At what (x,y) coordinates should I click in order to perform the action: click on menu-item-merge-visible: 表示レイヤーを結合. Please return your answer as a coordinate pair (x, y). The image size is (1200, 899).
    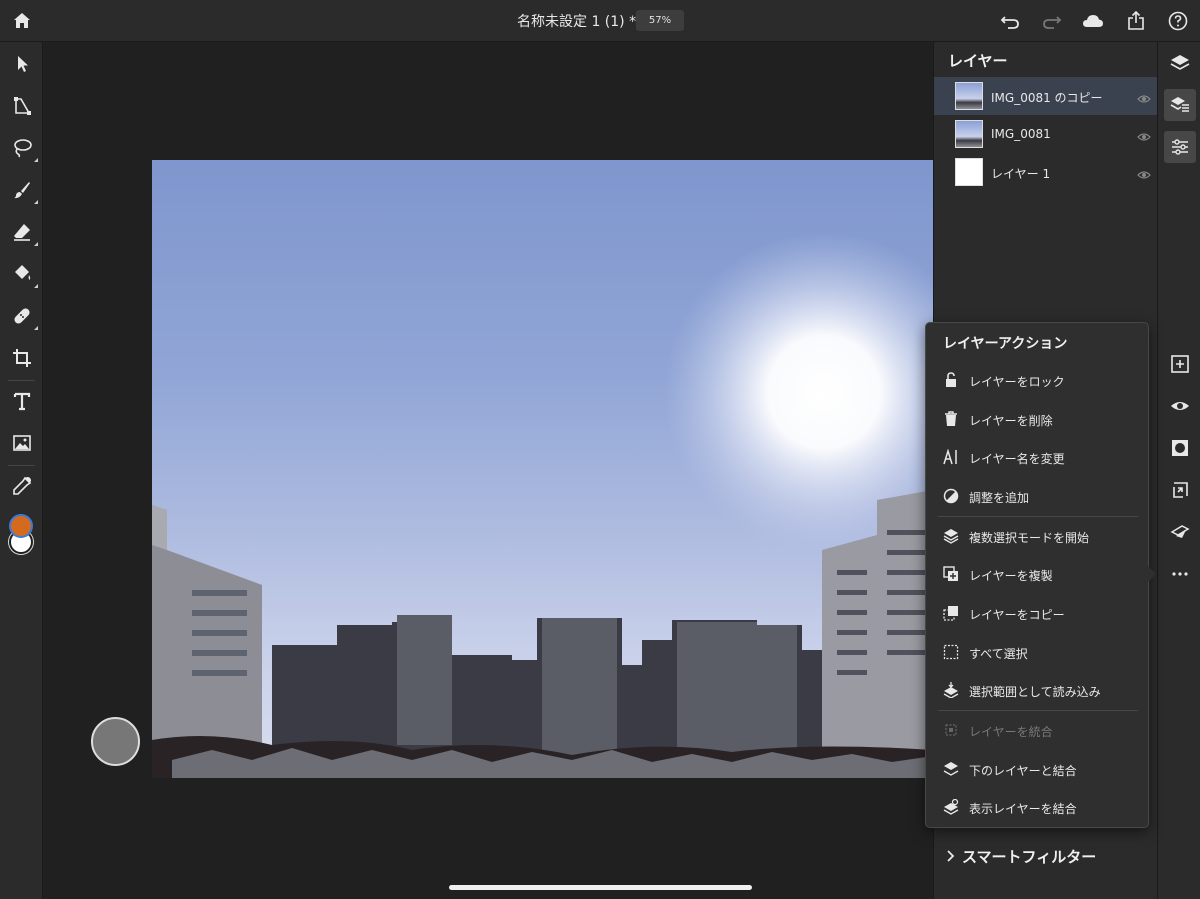
    Looking at the image, I should click on (1037, 807).